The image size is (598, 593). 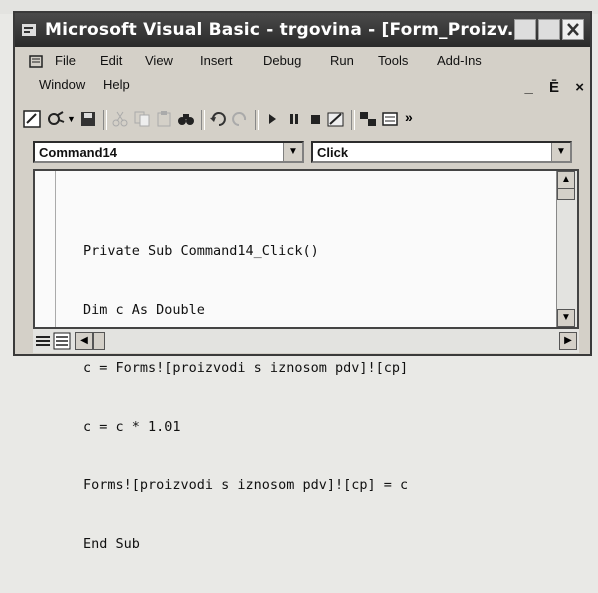 What do you see at coordinates (111, 543) in the screenshot?
I see `code-line: End Sub` at bounding box center [111, 543].